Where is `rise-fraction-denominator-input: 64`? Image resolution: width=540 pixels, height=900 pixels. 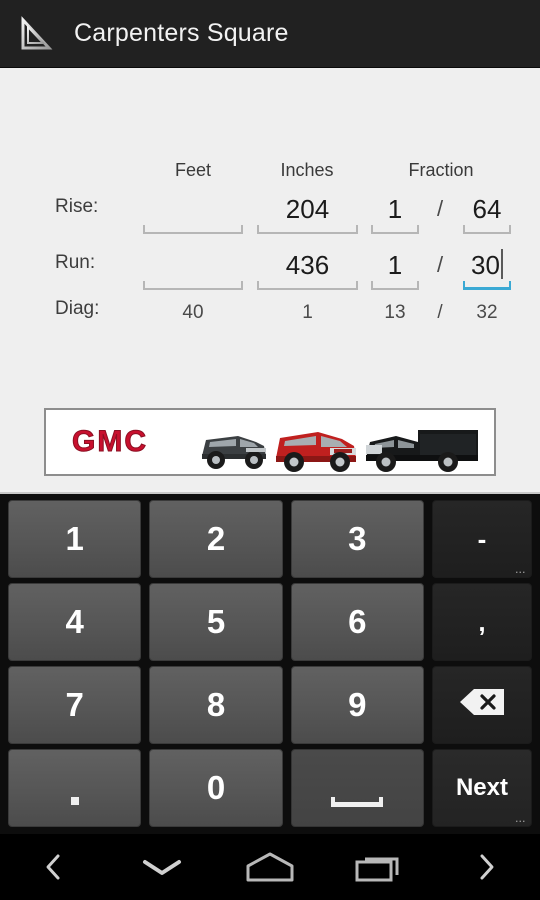
rise-fraction-denominator-input: 64 is located at coordinates (487, 213).